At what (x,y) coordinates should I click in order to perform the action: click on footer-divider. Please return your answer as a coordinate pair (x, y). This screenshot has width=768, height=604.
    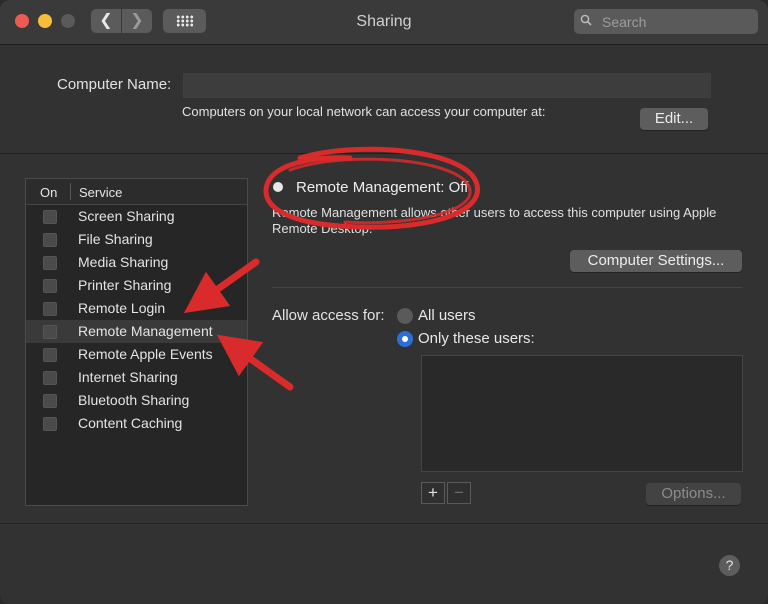
    Looking at the image, I should click on (384, 523).